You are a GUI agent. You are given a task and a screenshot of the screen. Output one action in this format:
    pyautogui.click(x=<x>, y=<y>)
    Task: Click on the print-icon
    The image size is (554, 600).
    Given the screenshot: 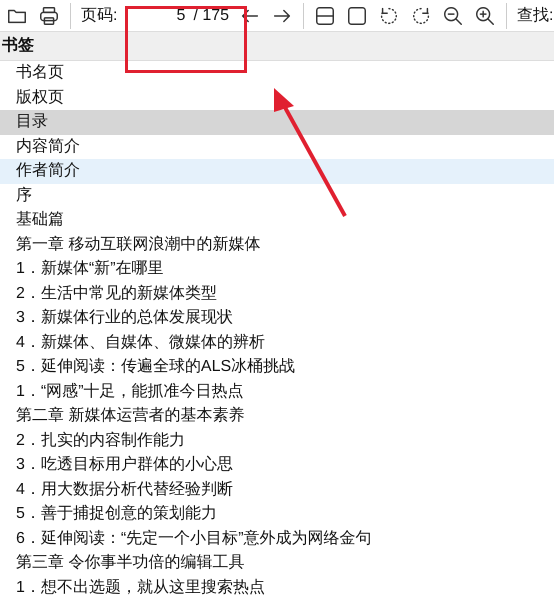 What is the action you would take?
    pyautogui.click(x=49, y=15)
    